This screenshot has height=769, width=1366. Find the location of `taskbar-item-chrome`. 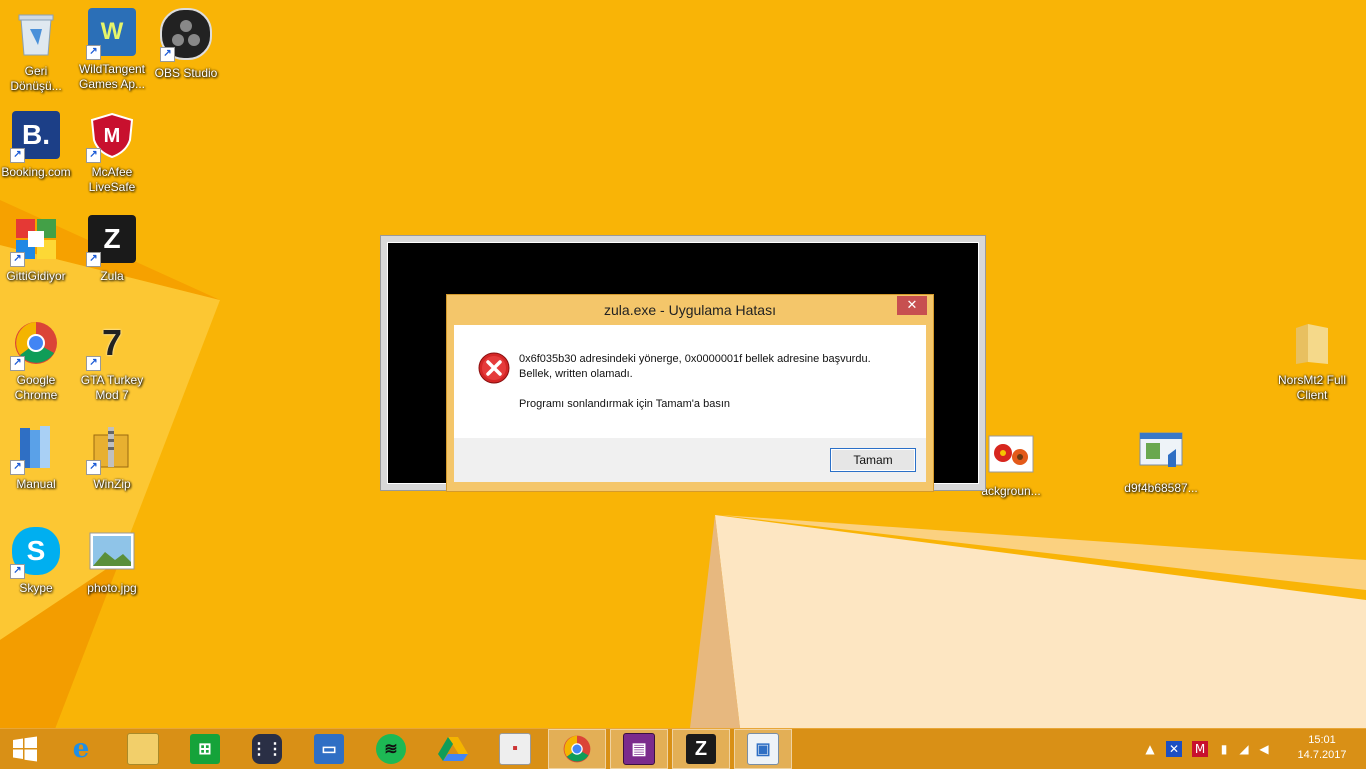

taskbar-item-chrome is located at coordinates (577, 749).